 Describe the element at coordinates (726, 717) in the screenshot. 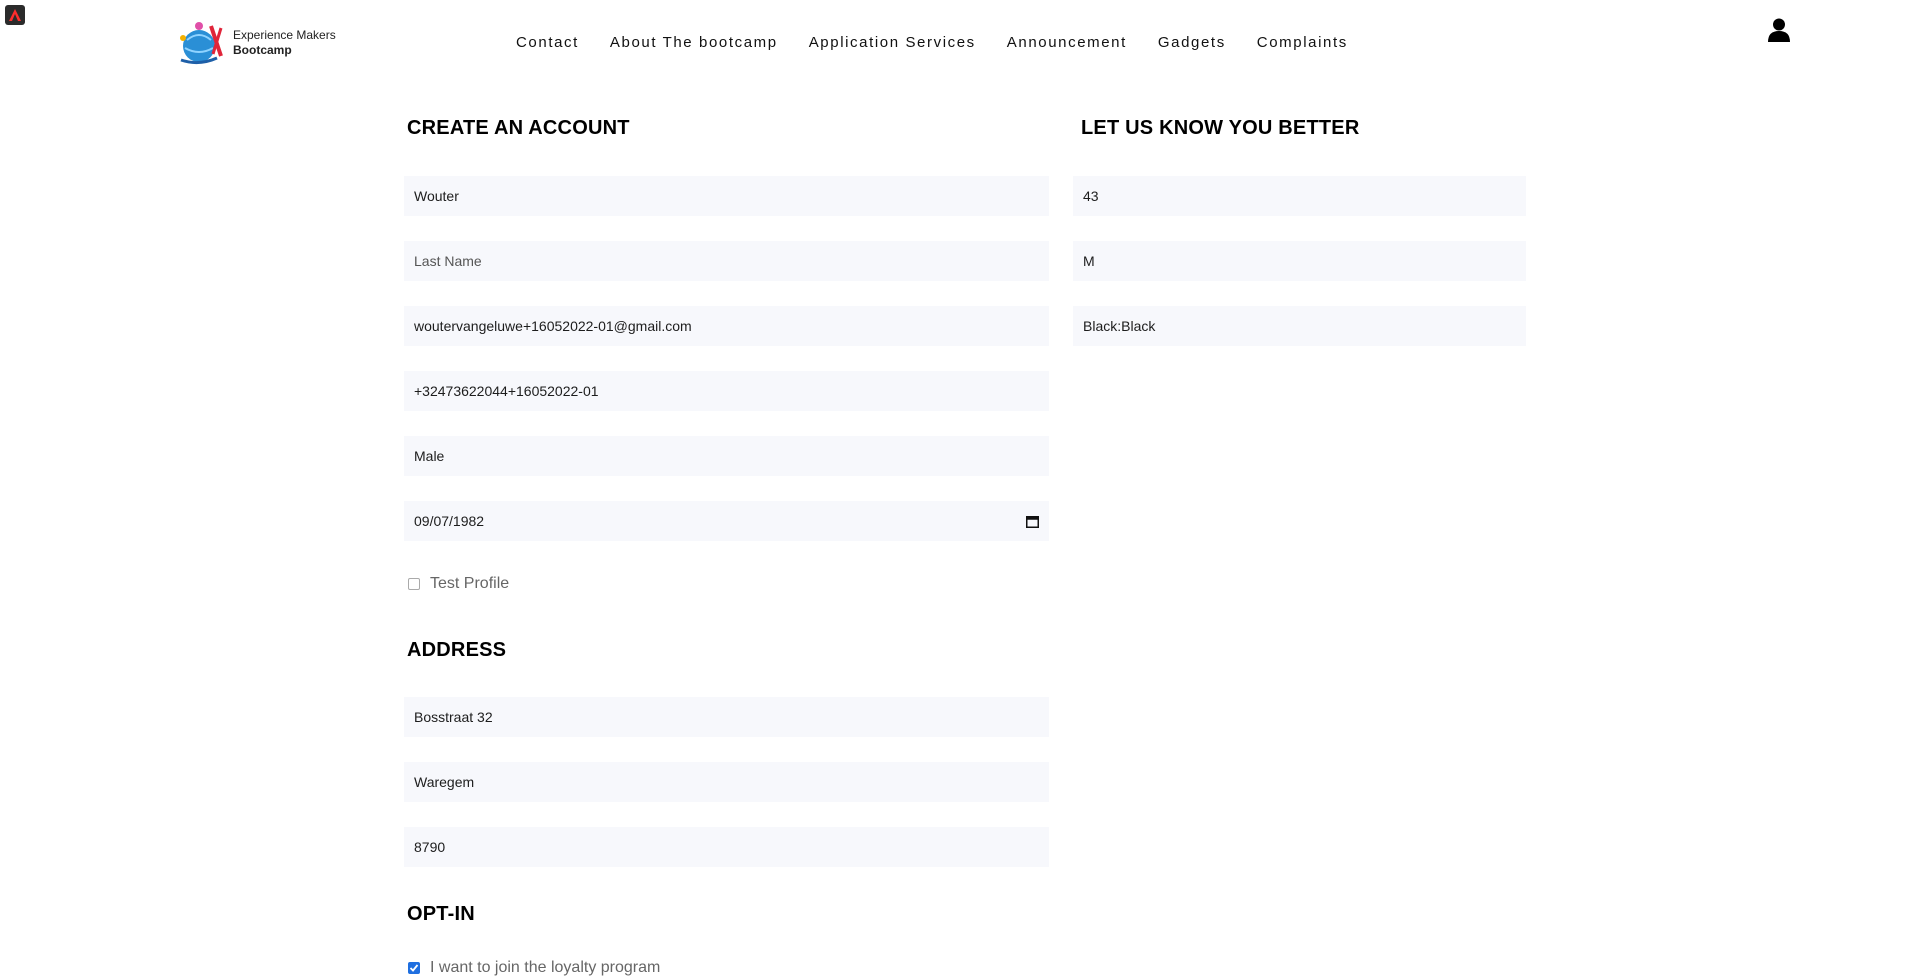

I see `street-field` at that location.